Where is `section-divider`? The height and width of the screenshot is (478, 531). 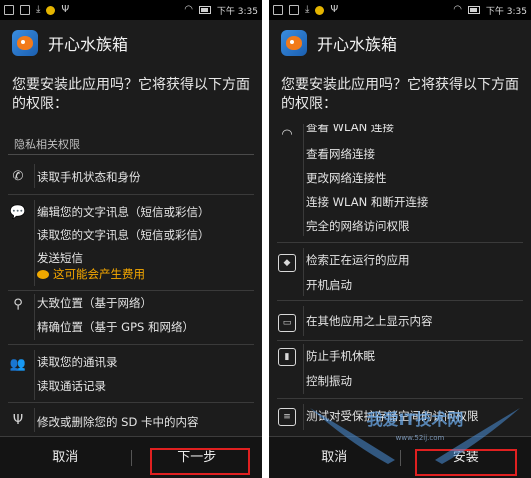
section-divider is located at coordinates (131, 154).